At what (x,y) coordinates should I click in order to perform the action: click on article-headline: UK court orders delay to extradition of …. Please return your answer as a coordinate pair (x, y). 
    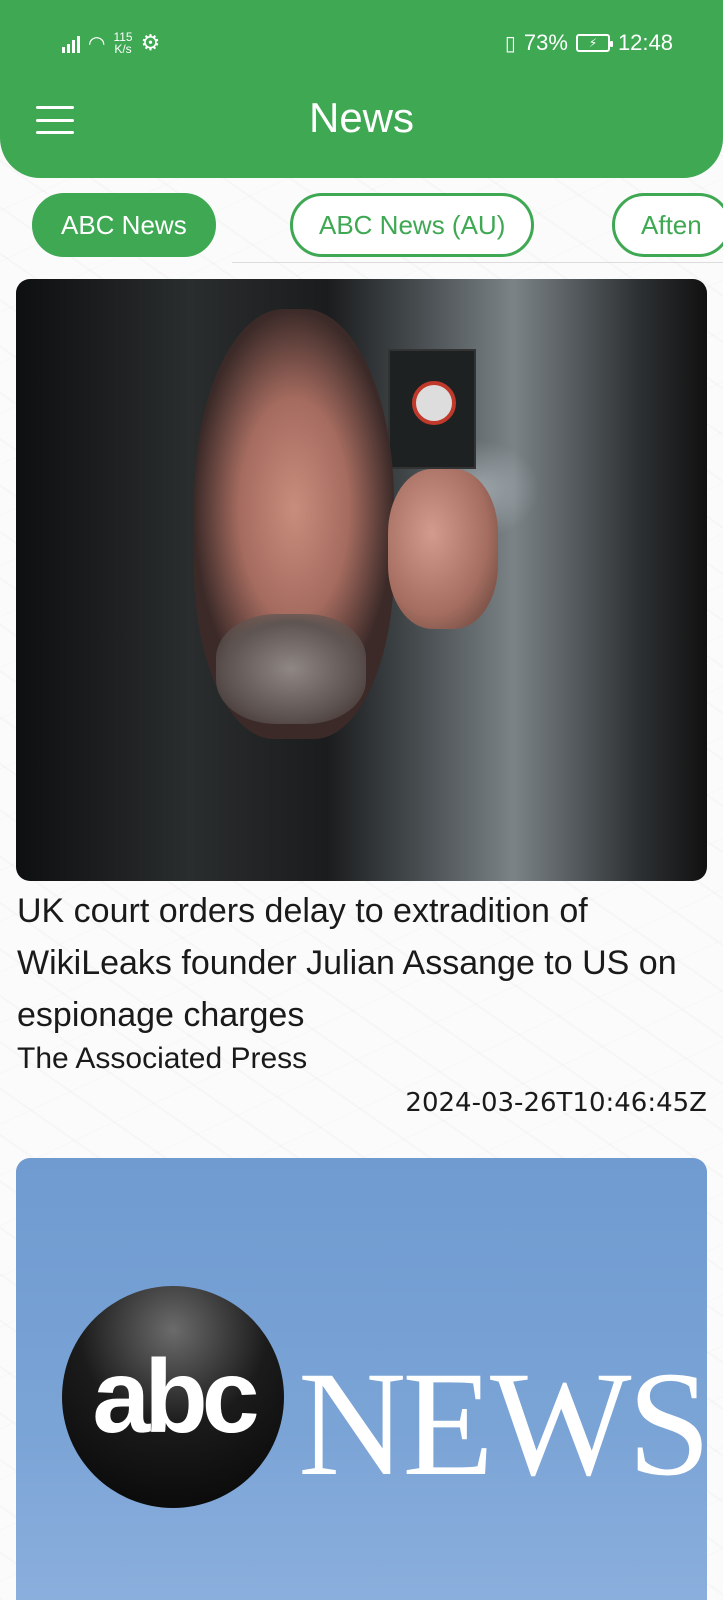
    Looking at the image, I should click on (362, 963).